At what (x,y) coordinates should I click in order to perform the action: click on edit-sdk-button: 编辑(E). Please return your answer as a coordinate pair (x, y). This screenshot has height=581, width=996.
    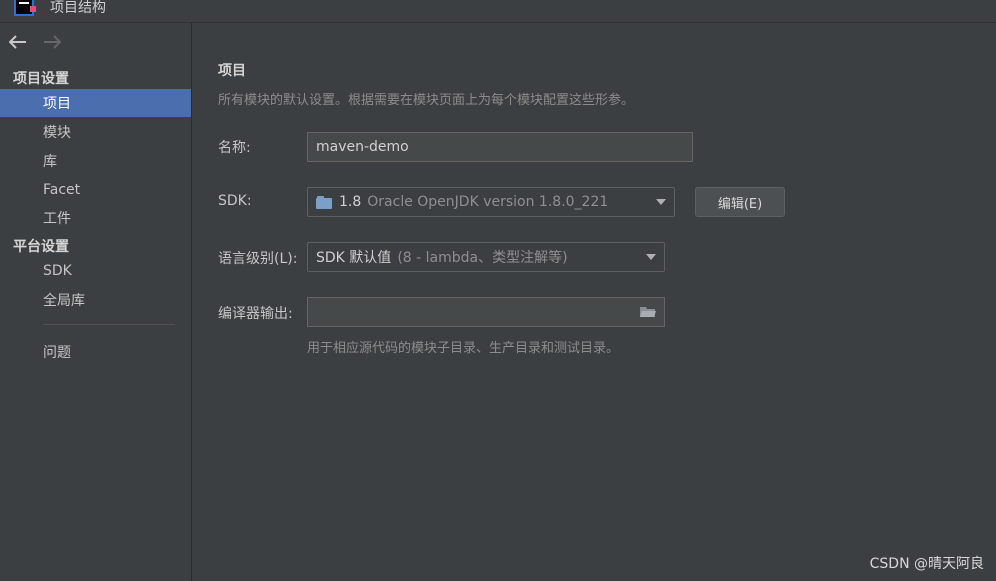
    Looking at the image, I should click on (740, 202).